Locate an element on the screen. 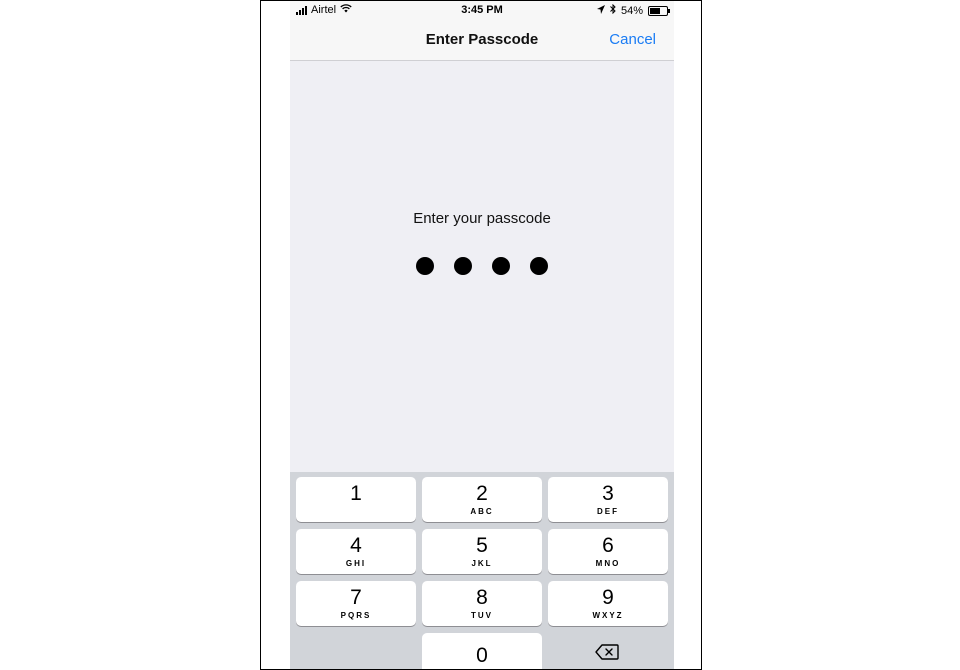  key-9: 9 WXYZ is located at coordinates (608, 603).